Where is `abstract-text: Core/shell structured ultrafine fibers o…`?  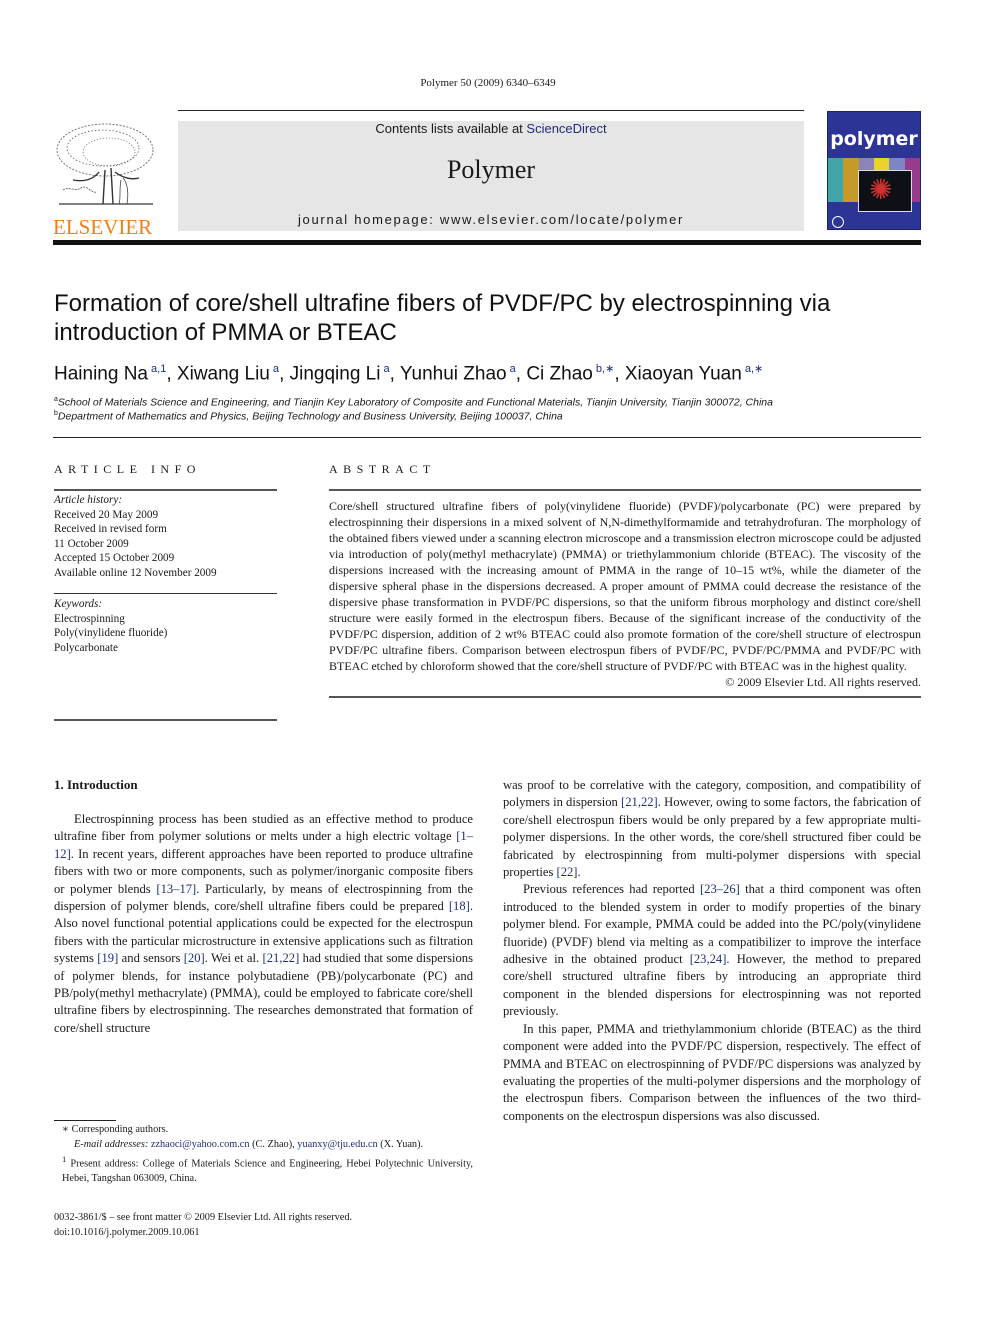
abstract-text: Core/shell structured ultrafine fibers o… is located at coordinates (625, 586).